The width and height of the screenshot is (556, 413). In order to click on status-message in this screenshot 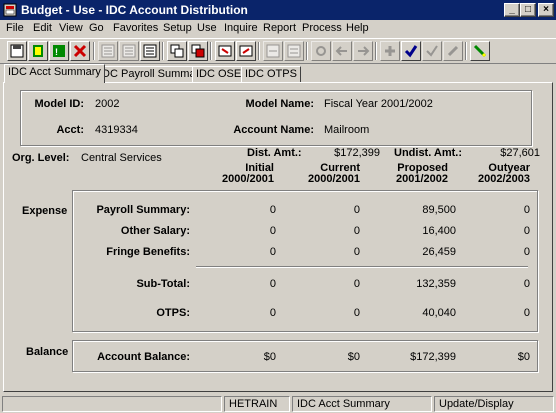, I will do `click(112, 404)`.